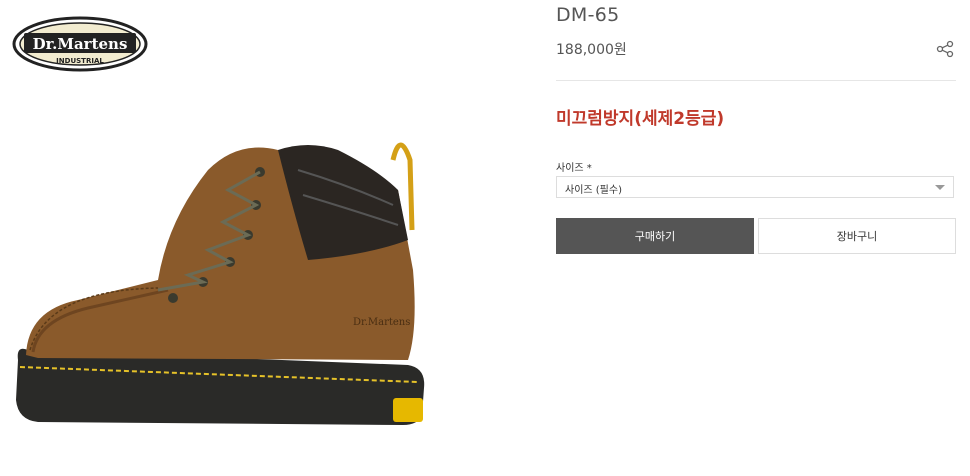  What do you see at coordinates (593, 190) in the screenshot?
I see `size-select-value: 사이즈 (필수)` at bounding box center [593, 190].